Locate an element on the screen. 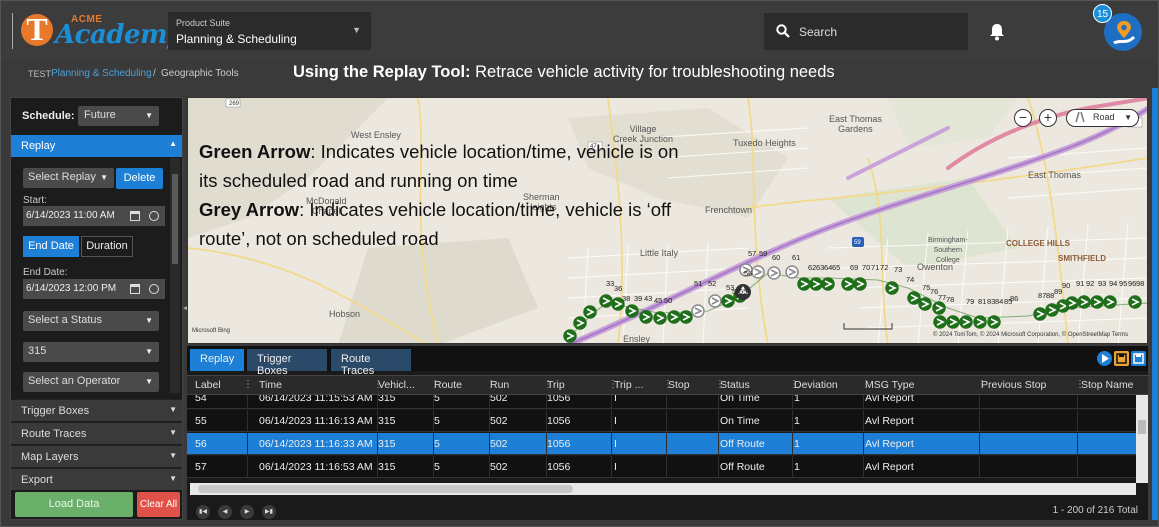  column-header: MSG Type is located at coordinates (889, 385).